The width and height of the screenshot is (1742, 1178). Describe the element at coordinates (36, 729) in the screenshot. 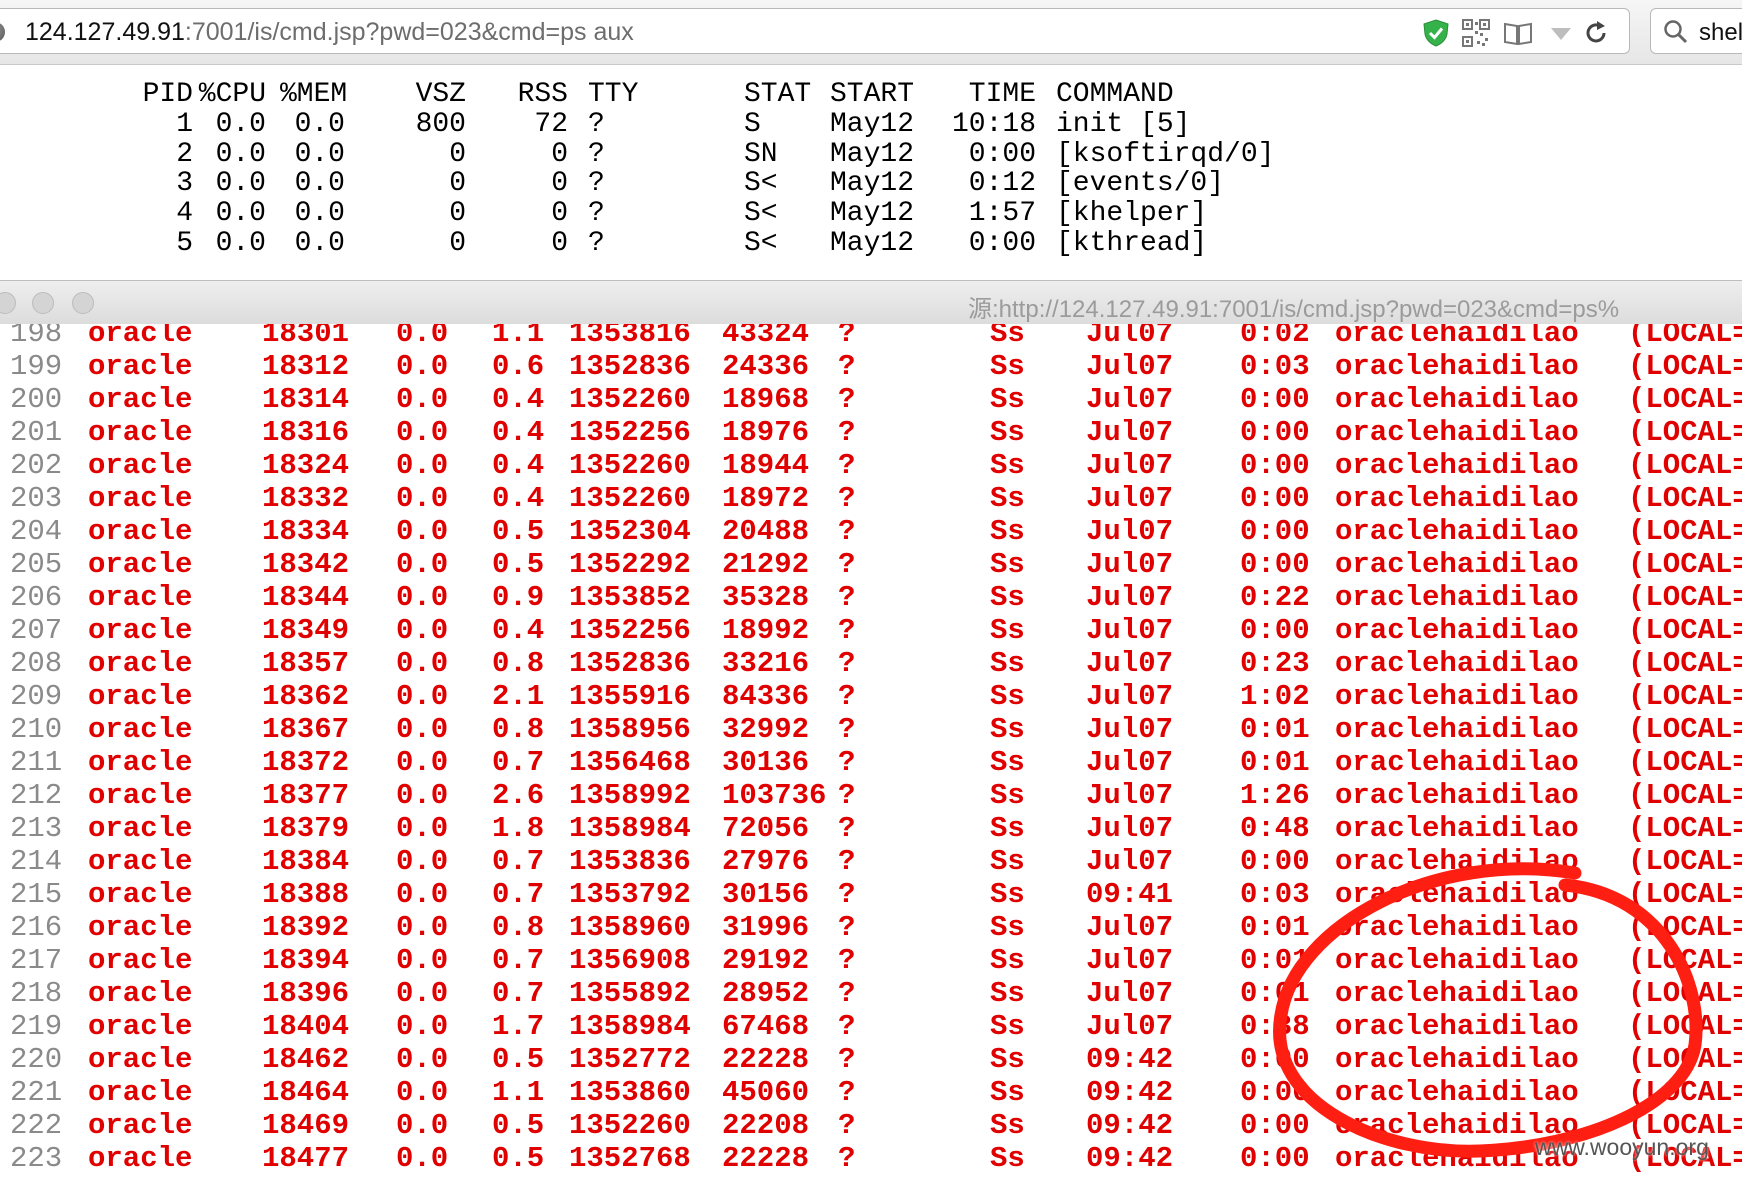

I see `source-cell-line-number: 210` at that location.